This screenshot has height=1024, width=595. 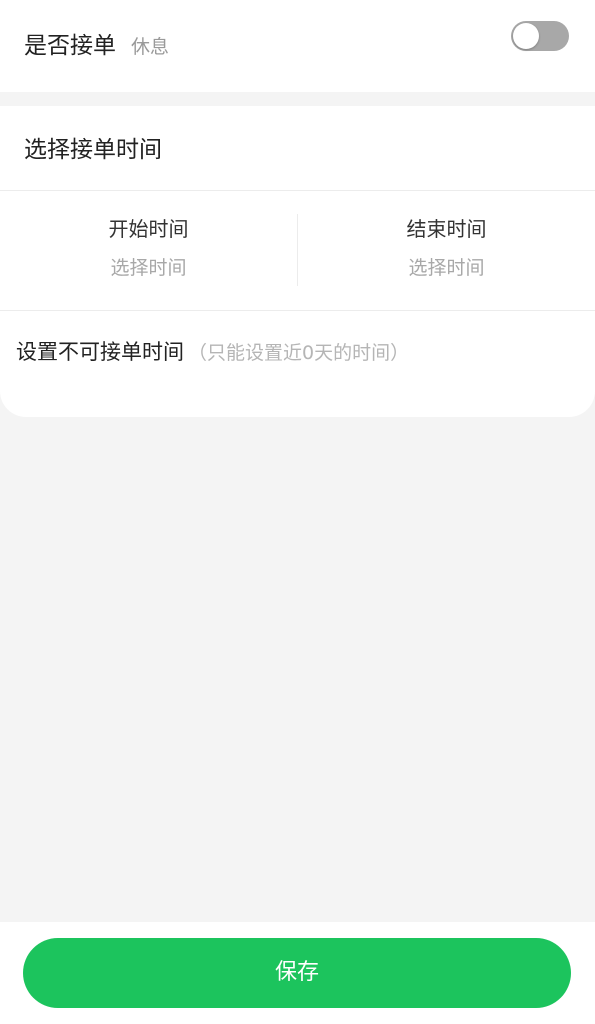 I want to click on bottom-bar: 保存, so click(x=297, y=973).